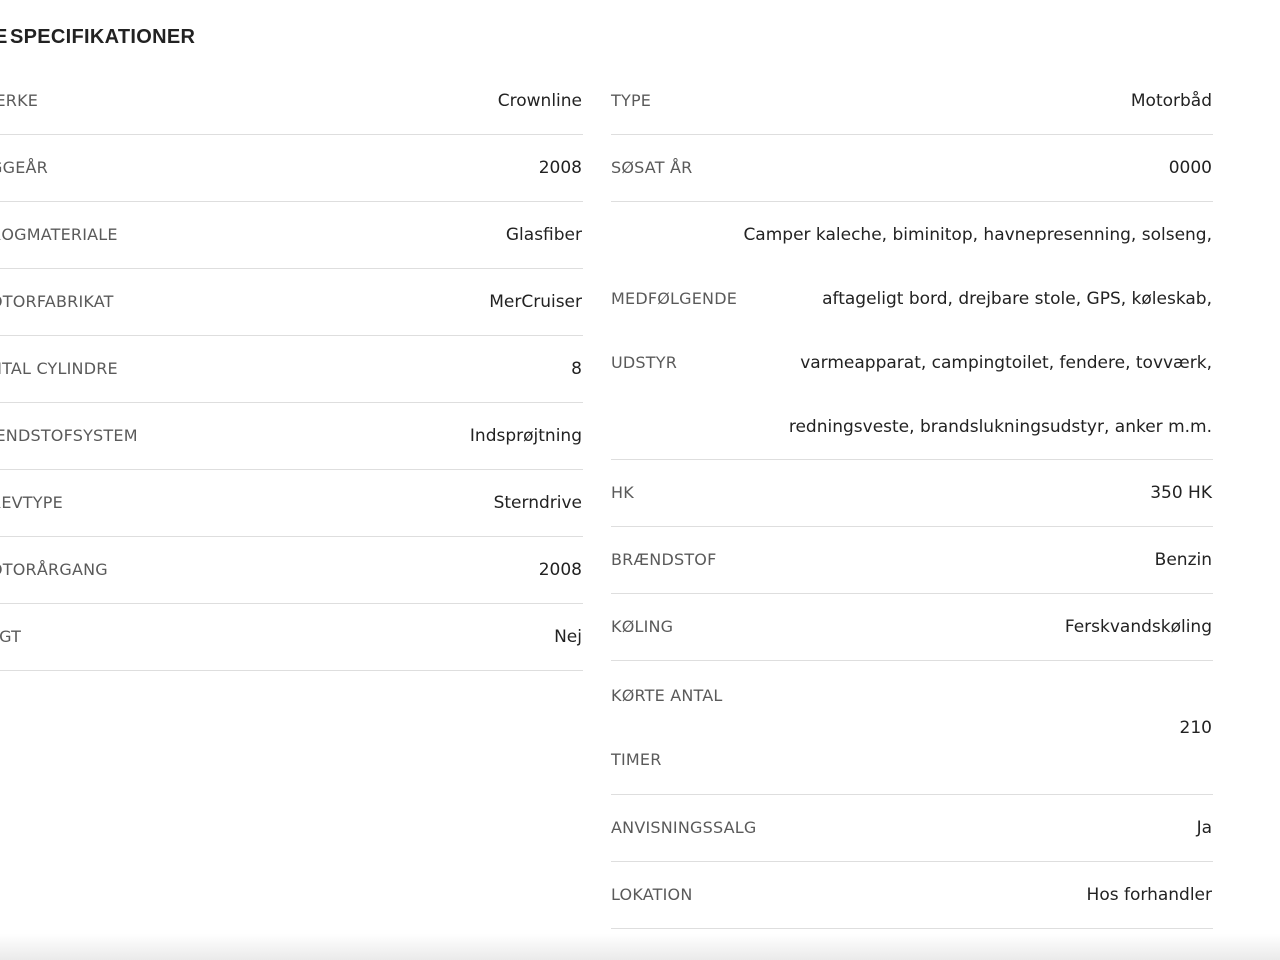 This screenshot has width=1280, height=960. Describe the element at coordinates (291, 436) in the screenshot. I see `spec-row-fuel-system: ÆNDSTOFSYSTEM Indsprøjtning` at that location.